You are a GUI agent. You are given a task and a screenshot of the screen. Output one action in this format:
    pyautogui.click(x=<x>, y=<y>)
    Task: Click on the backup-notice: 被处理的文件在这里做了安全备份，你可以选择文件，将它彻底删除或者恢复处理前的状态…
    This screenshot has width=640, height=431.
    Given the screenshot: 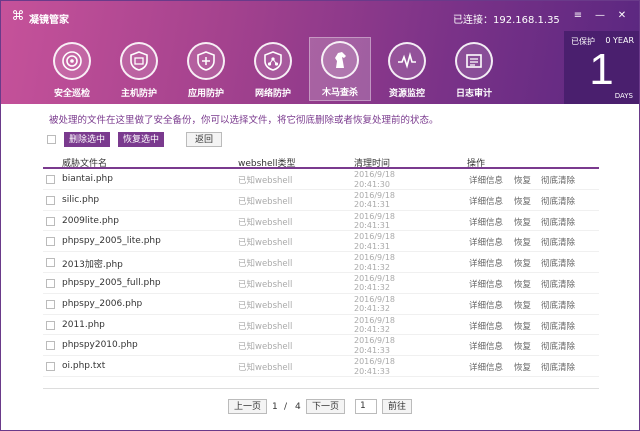 What is the action you would take?
    pyautogui.click(x=244, y=120)
    